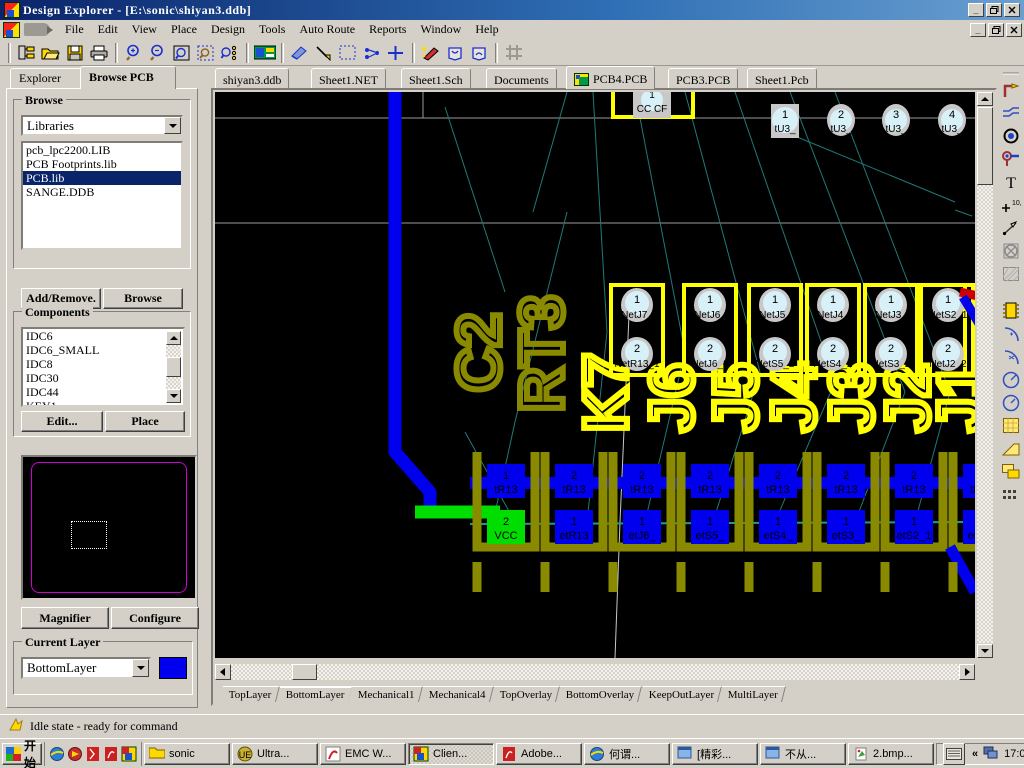 The height and width of the screenshot is (768, 1024). What do you see at coordinates (478, 53) in the screenshot?
I see `redo-icon` at bounding box center [478, 53].